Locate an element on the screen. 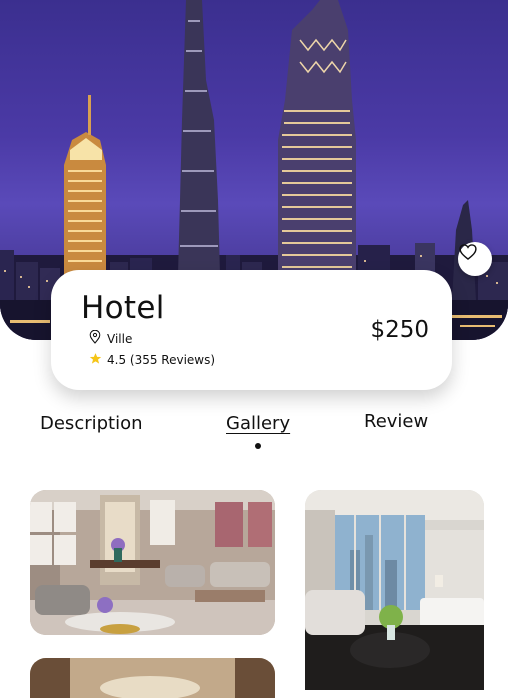 The width and height of the screenshot is (508, 698). favorite-button is located at coordinates (475, 259).